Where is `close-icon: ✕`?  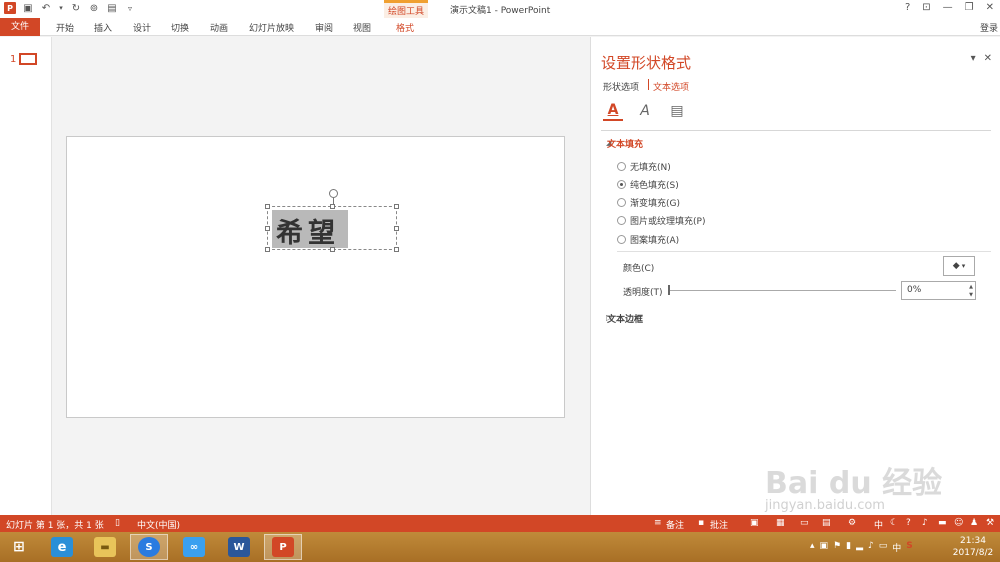
close-icon: ✕ is located at coordinates (990, 7).